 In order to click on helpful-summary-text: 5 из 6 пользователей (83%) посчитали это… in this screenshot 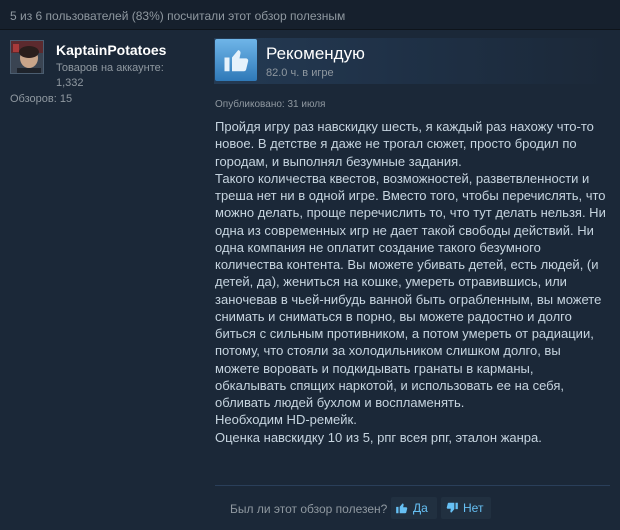, I will do `click(178, 16)`.